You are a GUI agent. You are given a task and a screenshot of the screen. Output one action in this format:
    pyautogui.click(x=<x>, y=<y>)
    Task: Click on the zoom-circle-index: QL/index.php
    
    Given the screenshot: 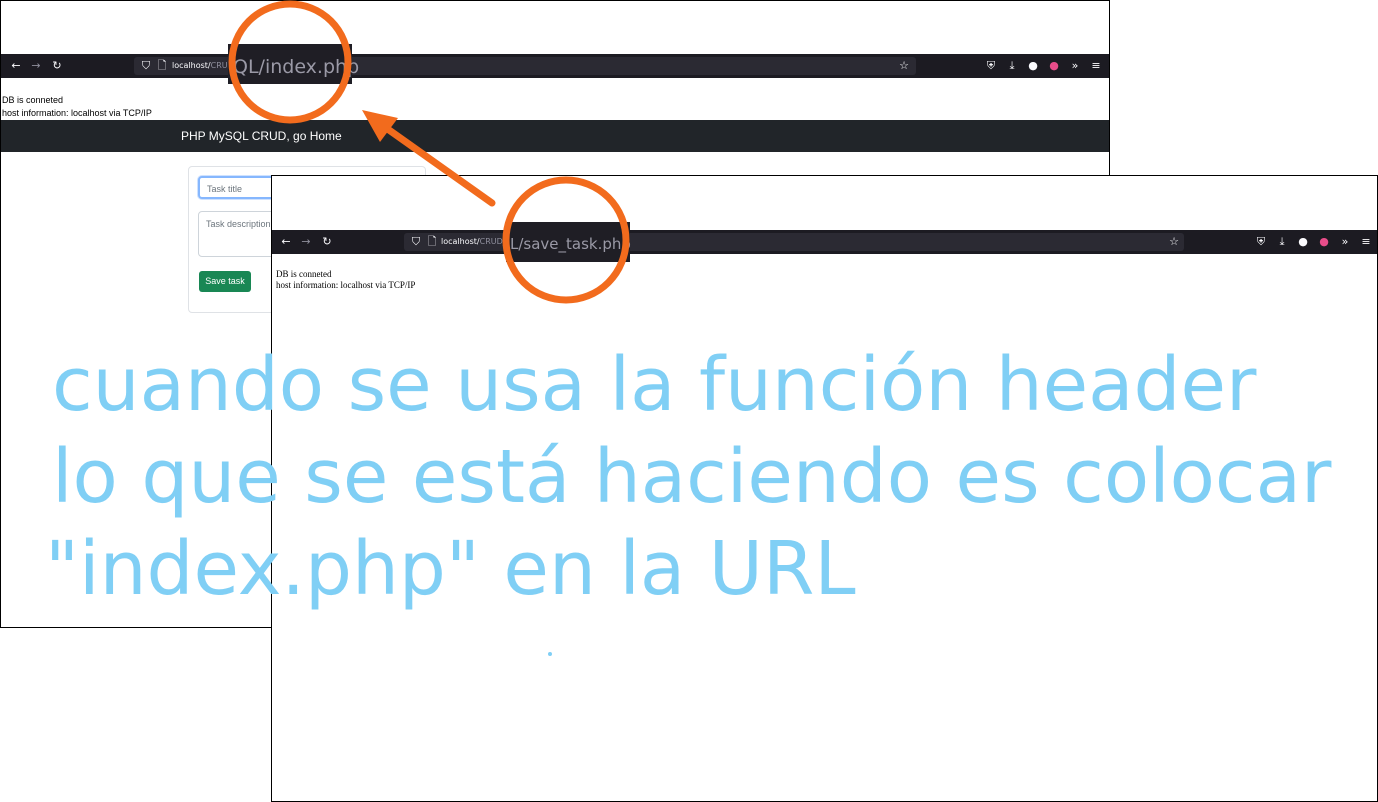 What is the action you would take?
    pyautogui.click(x=293, y=62)
    